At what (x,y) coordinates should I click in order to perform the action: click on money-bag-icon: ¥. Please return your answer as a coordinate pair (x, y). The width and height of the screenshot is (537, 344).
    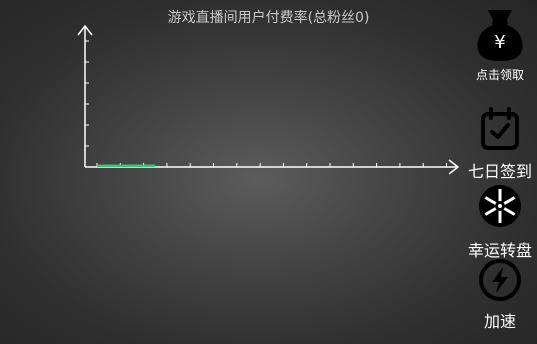
    Looking at the image, I should click on (500, 36).